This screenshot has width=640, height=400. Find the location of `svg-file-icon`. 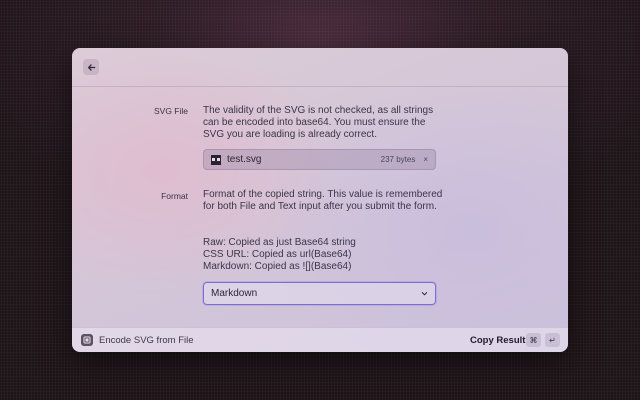

svg-file-icon is located at coordinates (216, 159).